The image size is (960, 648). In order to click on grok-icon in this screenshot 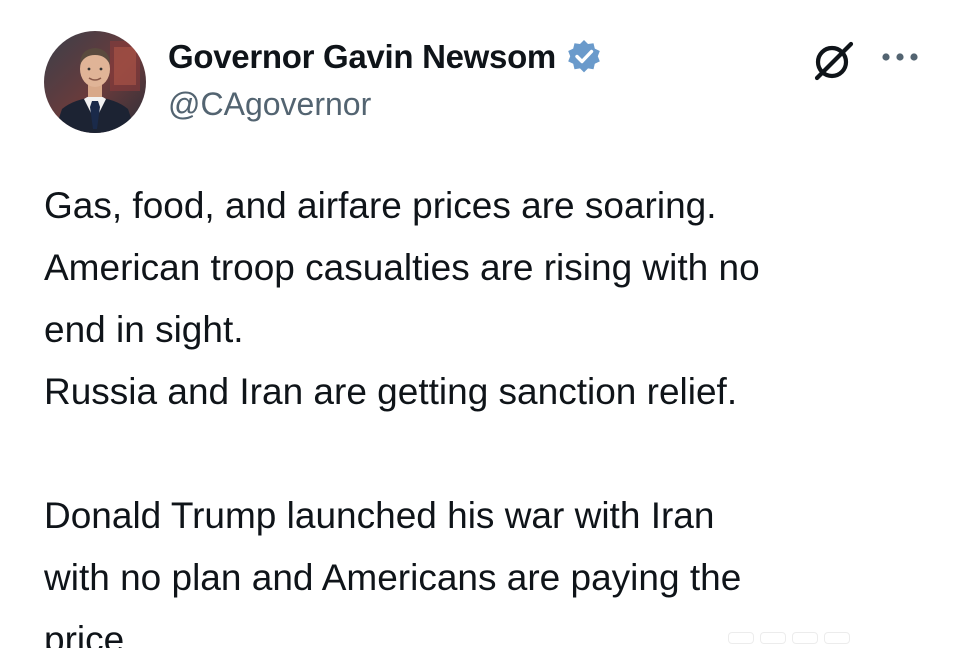, I will do `click(833, 61)`.